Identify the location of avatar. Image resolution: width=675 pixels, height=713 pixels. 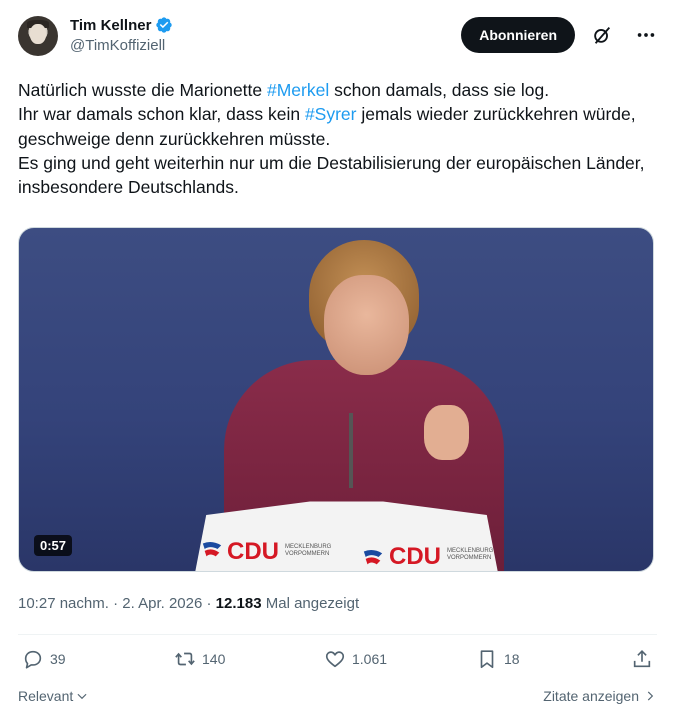
(38, 36).